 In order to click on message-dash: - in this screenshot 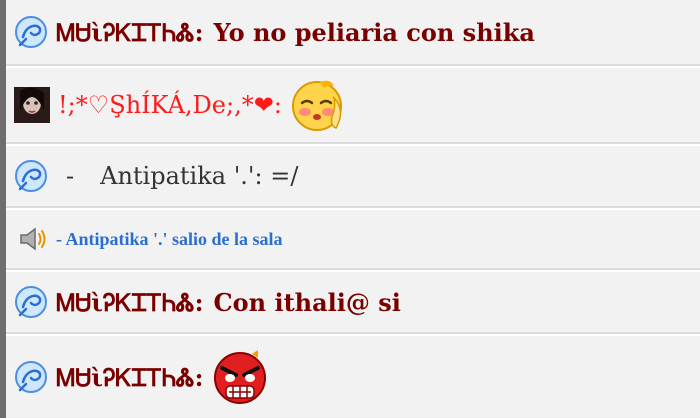, I will do `click(70, 176)`.